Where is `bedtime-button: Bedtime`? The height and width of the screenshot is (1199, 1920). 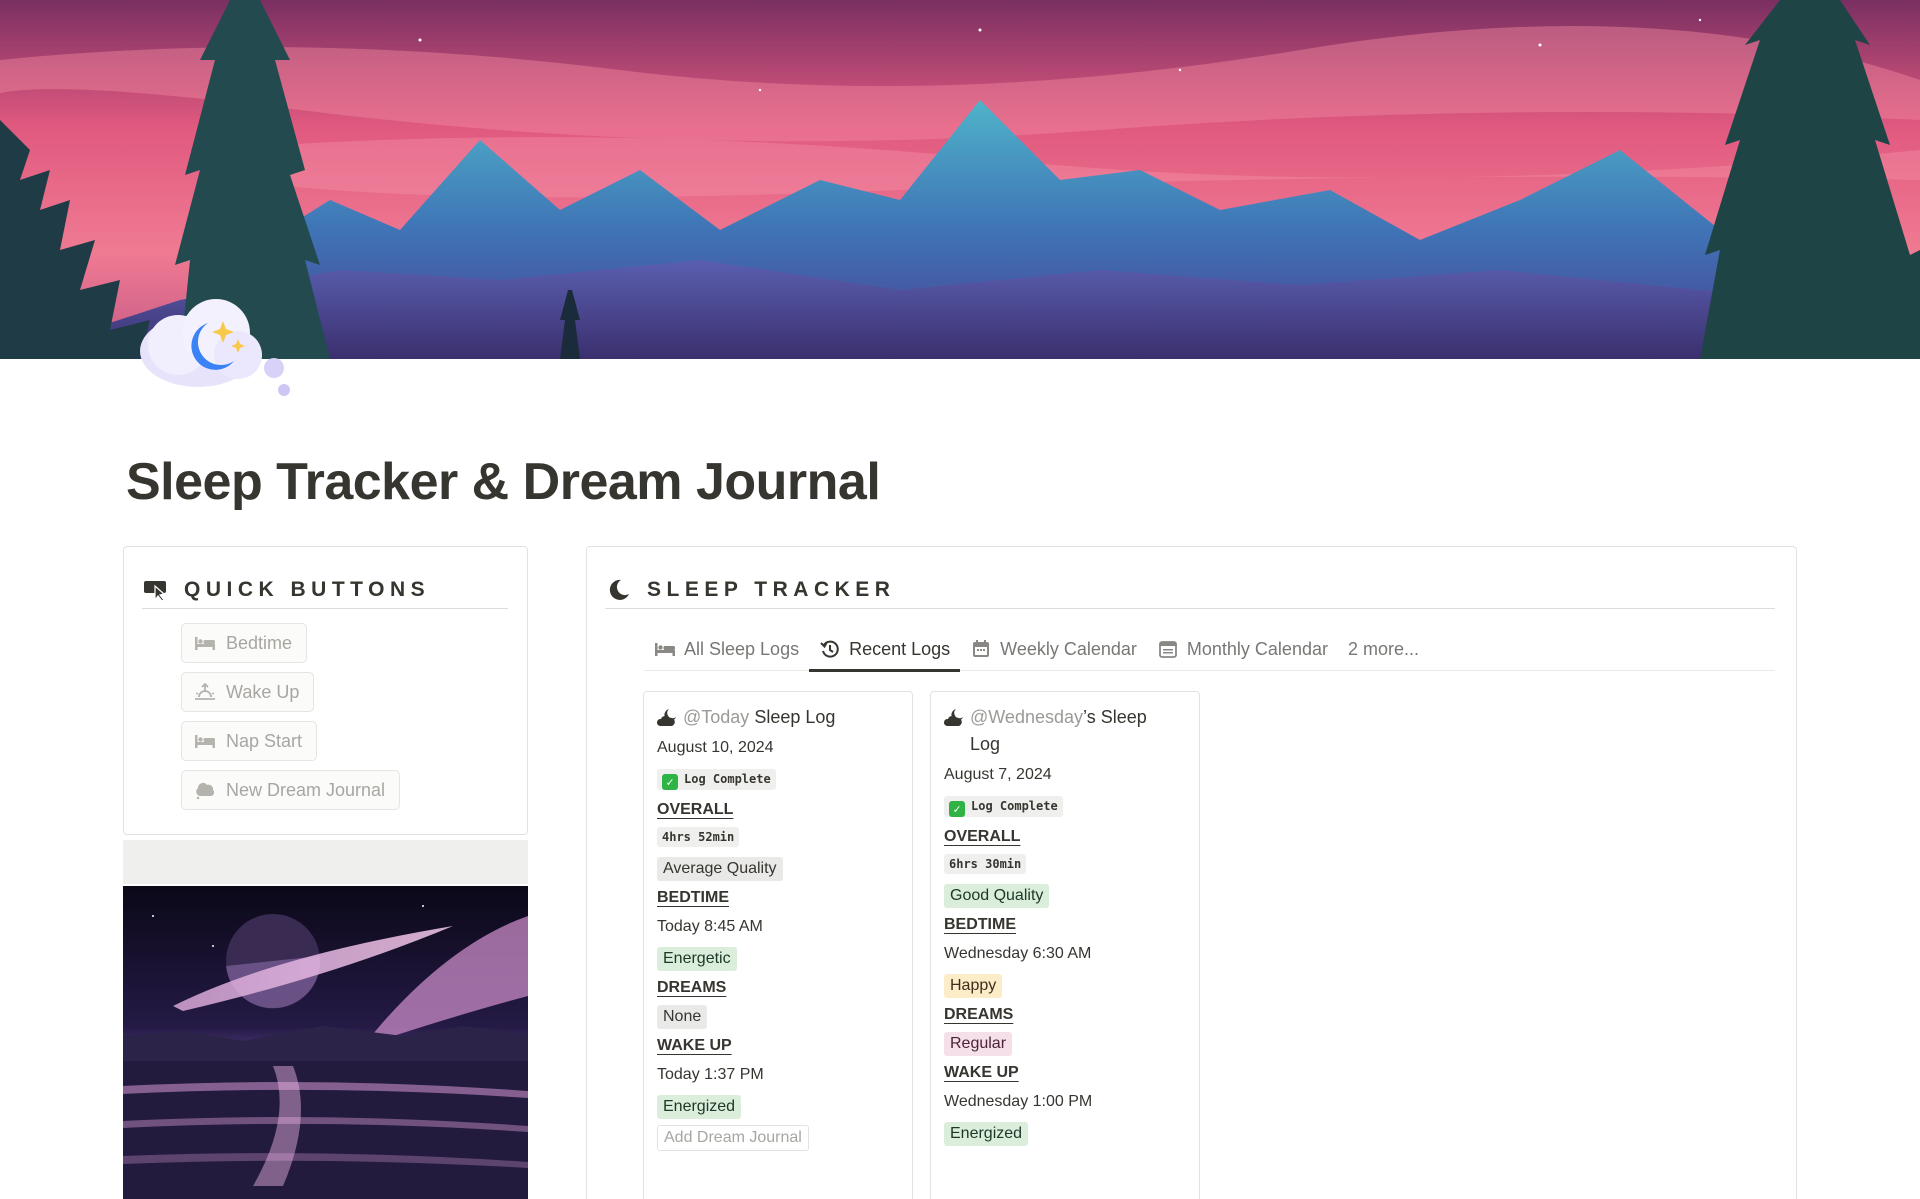
bedtime-button: Bedtime is located at coordinates (244, 643).